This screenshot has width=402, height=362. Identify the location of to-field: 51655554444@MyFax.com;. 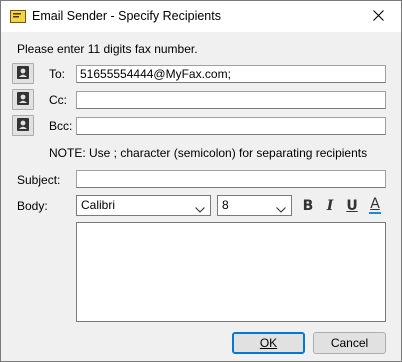
(231, 74).